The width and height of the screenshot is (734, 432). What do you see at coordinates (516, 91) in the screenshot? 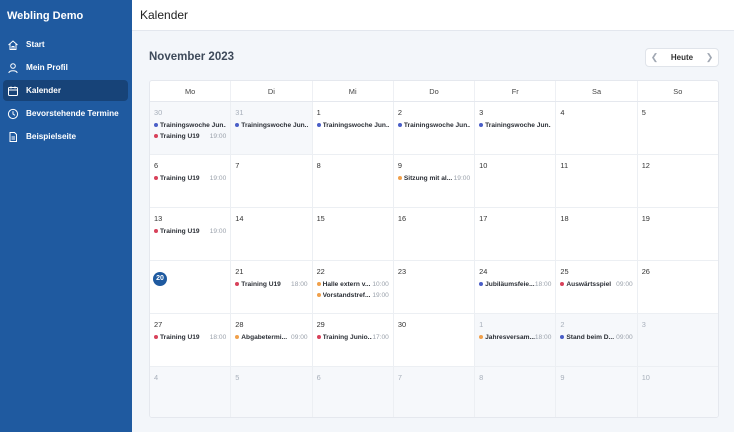
I see `weekday-label: Fr` at bounding box center [516, 91].